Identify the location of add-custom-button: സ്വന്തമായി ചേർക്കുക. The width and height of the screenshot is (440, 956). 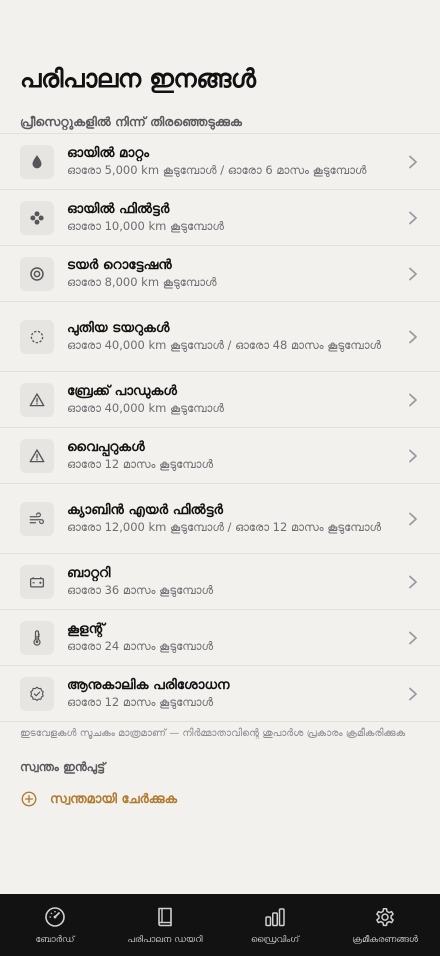
(98, 799).